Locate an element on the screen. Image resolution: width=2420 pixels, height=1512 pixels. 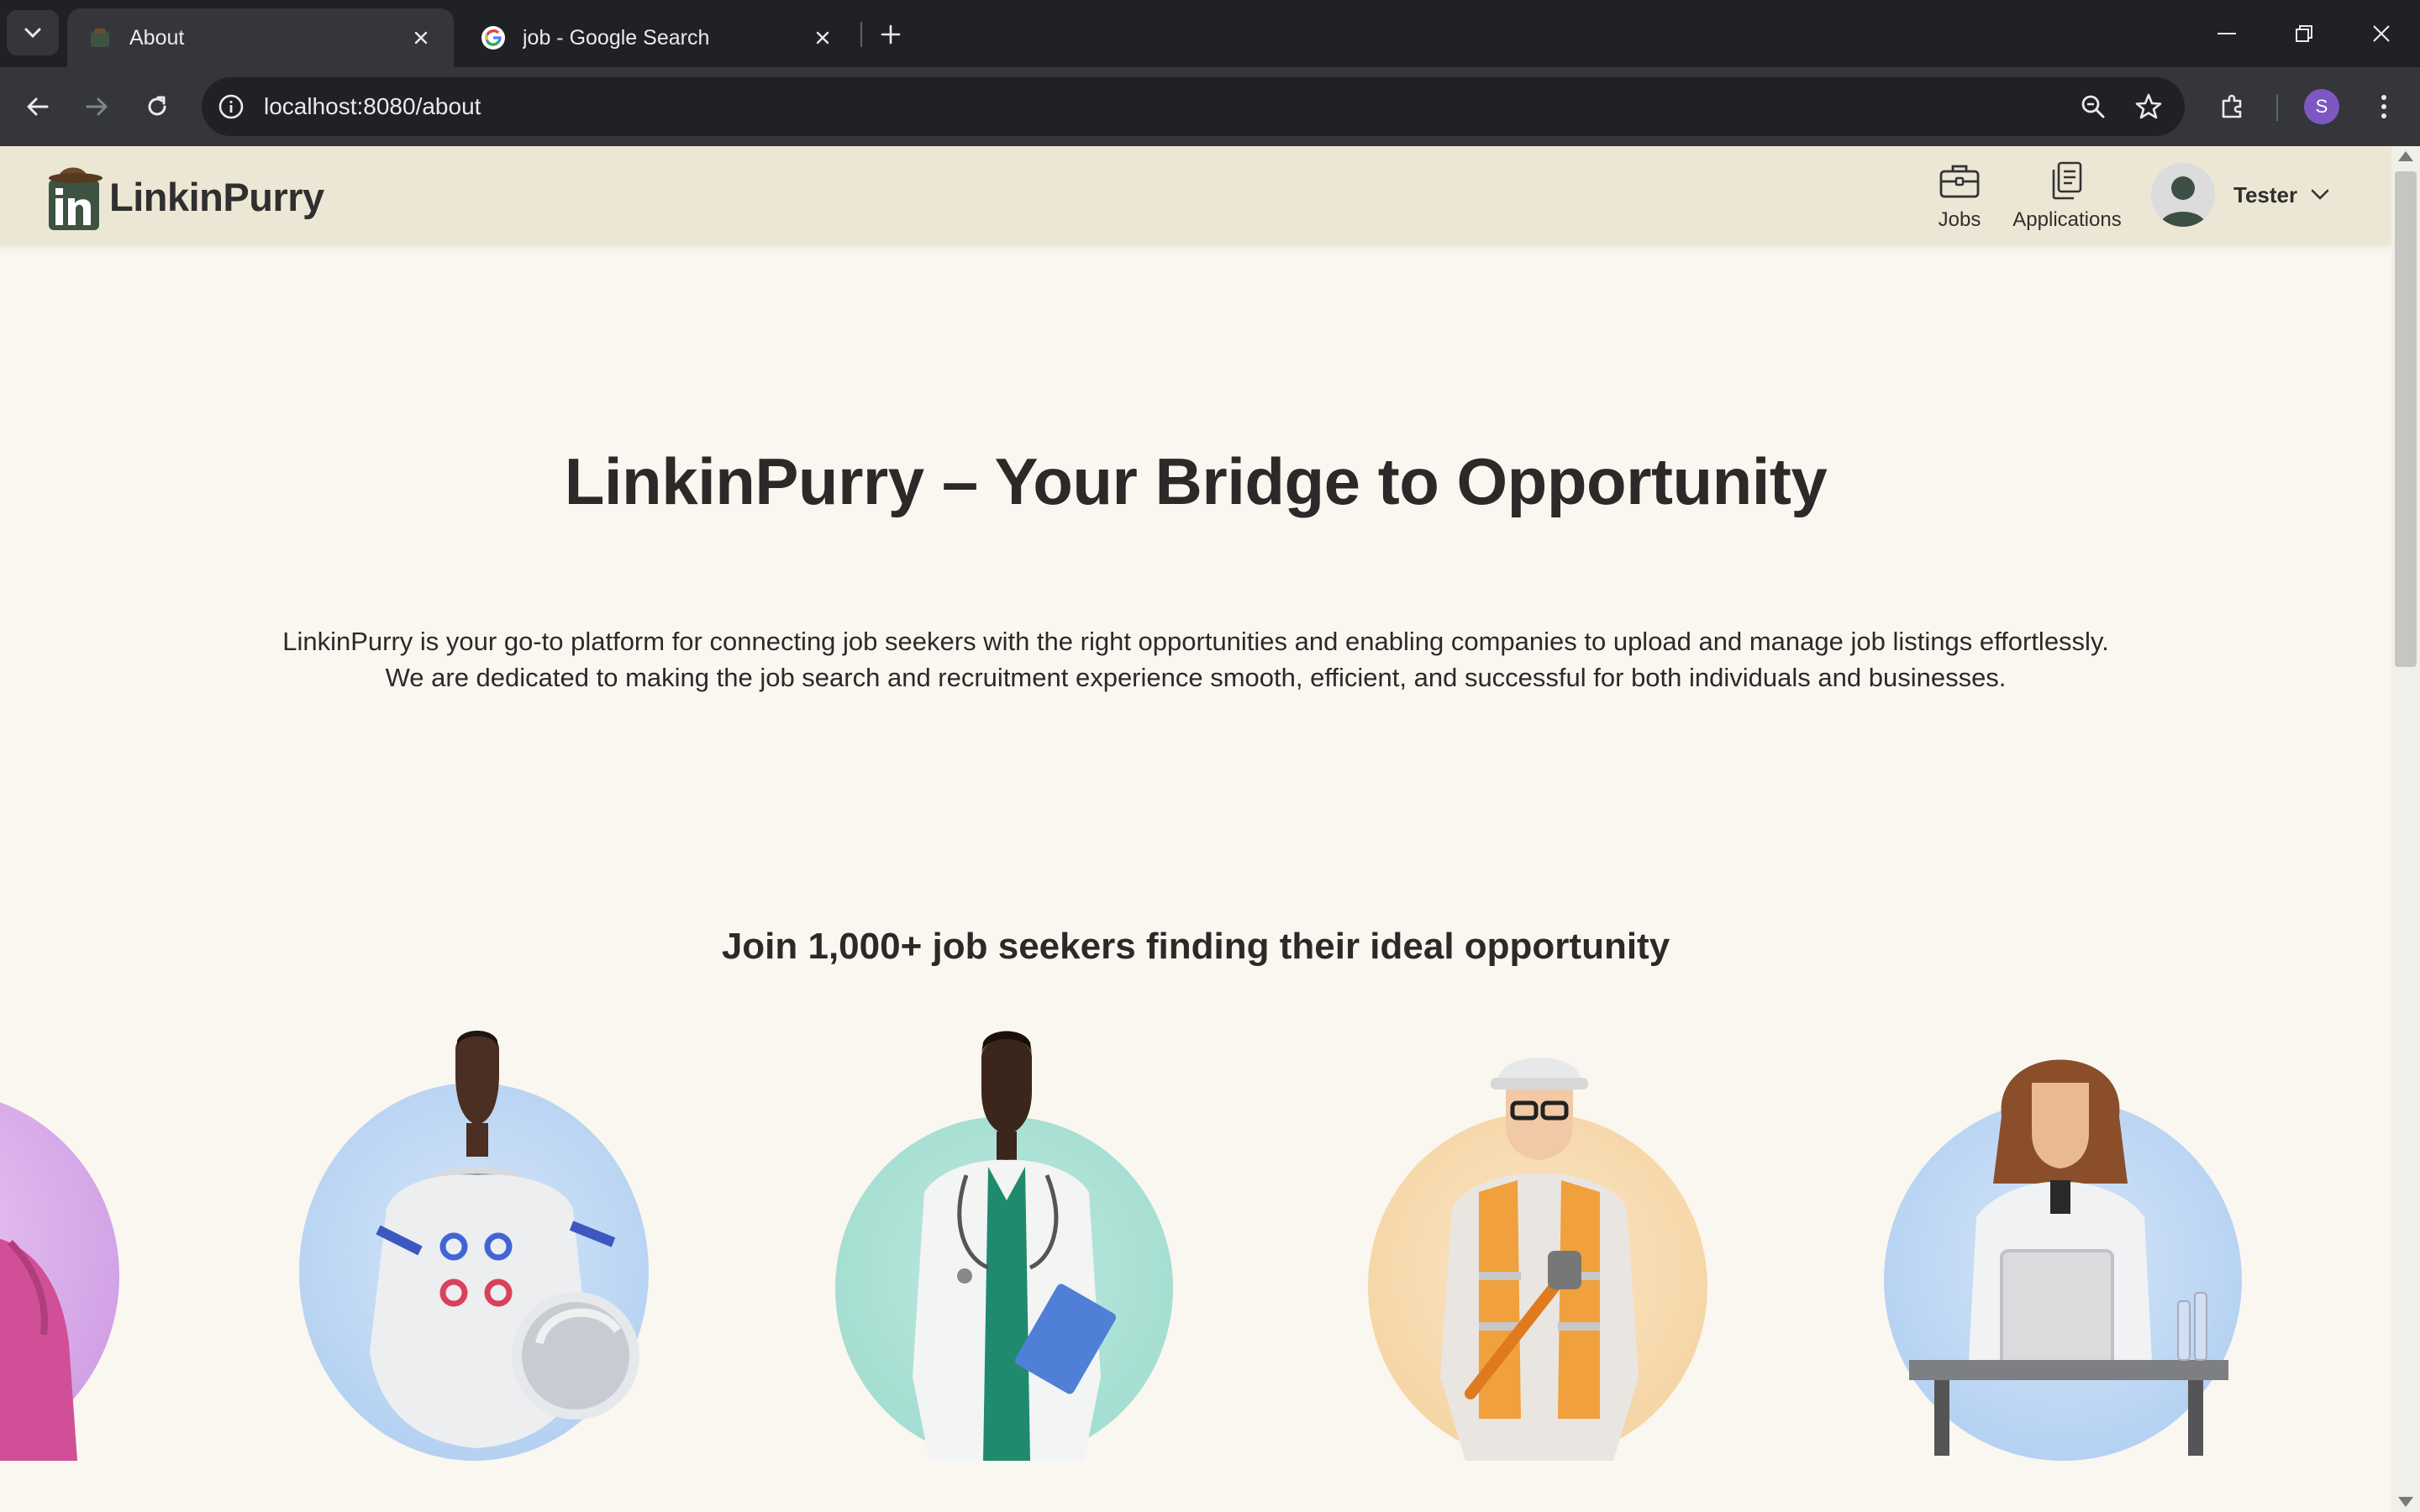
forward-button is located at coordinates (97, 107).